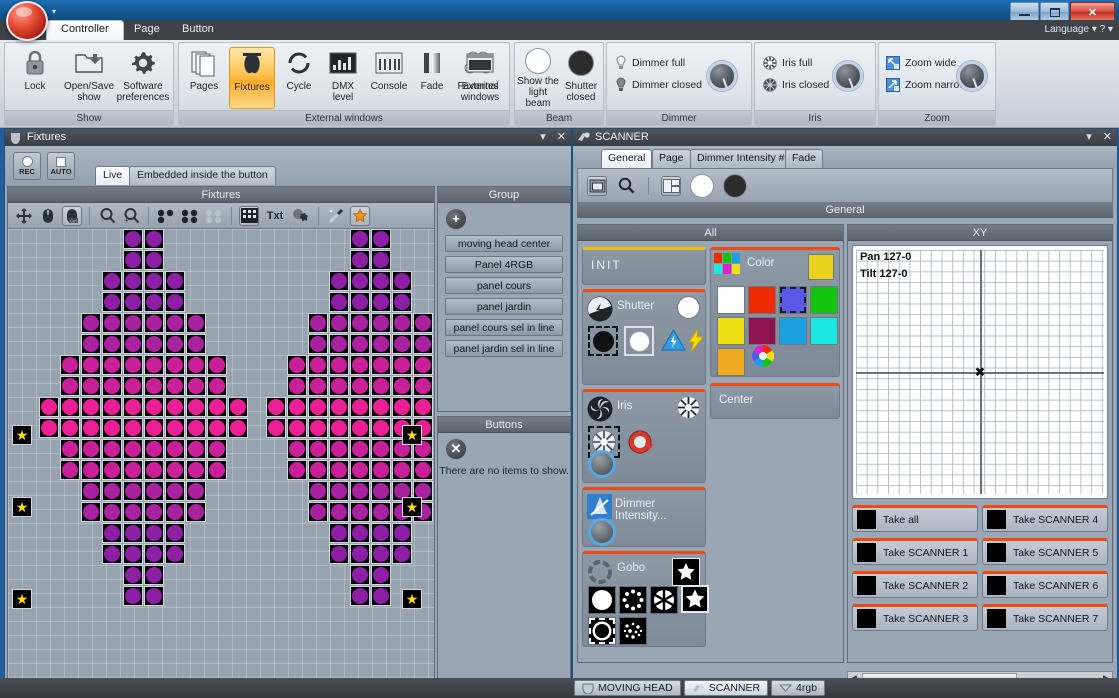  I want to click on ribbon-dmx-level-button: DMX level, so click(343, 78).